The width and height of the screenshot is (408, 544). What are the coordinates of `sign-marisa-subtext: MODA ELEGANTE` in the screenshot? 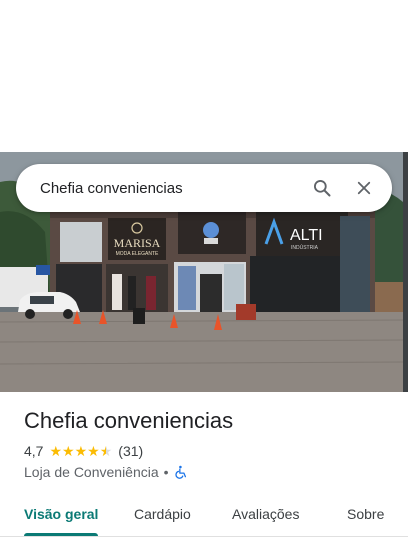 It's located at (137, 254).